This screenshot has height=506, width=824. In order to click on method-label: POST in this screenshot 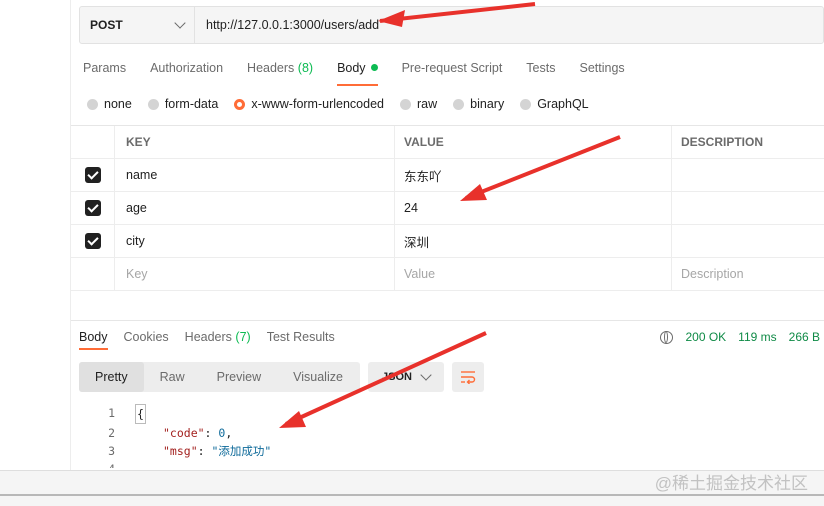, I will do `click(106, 25)`.